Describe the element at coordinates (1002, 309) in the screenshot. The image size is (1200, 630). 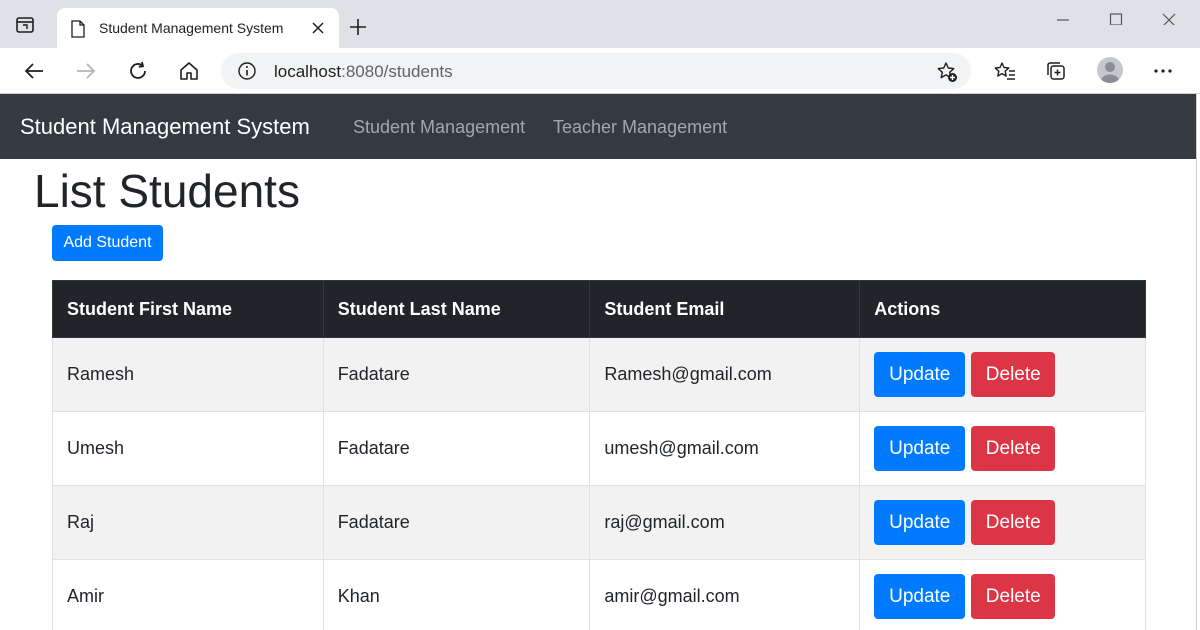
I see `header-actions: Actions` at that location.